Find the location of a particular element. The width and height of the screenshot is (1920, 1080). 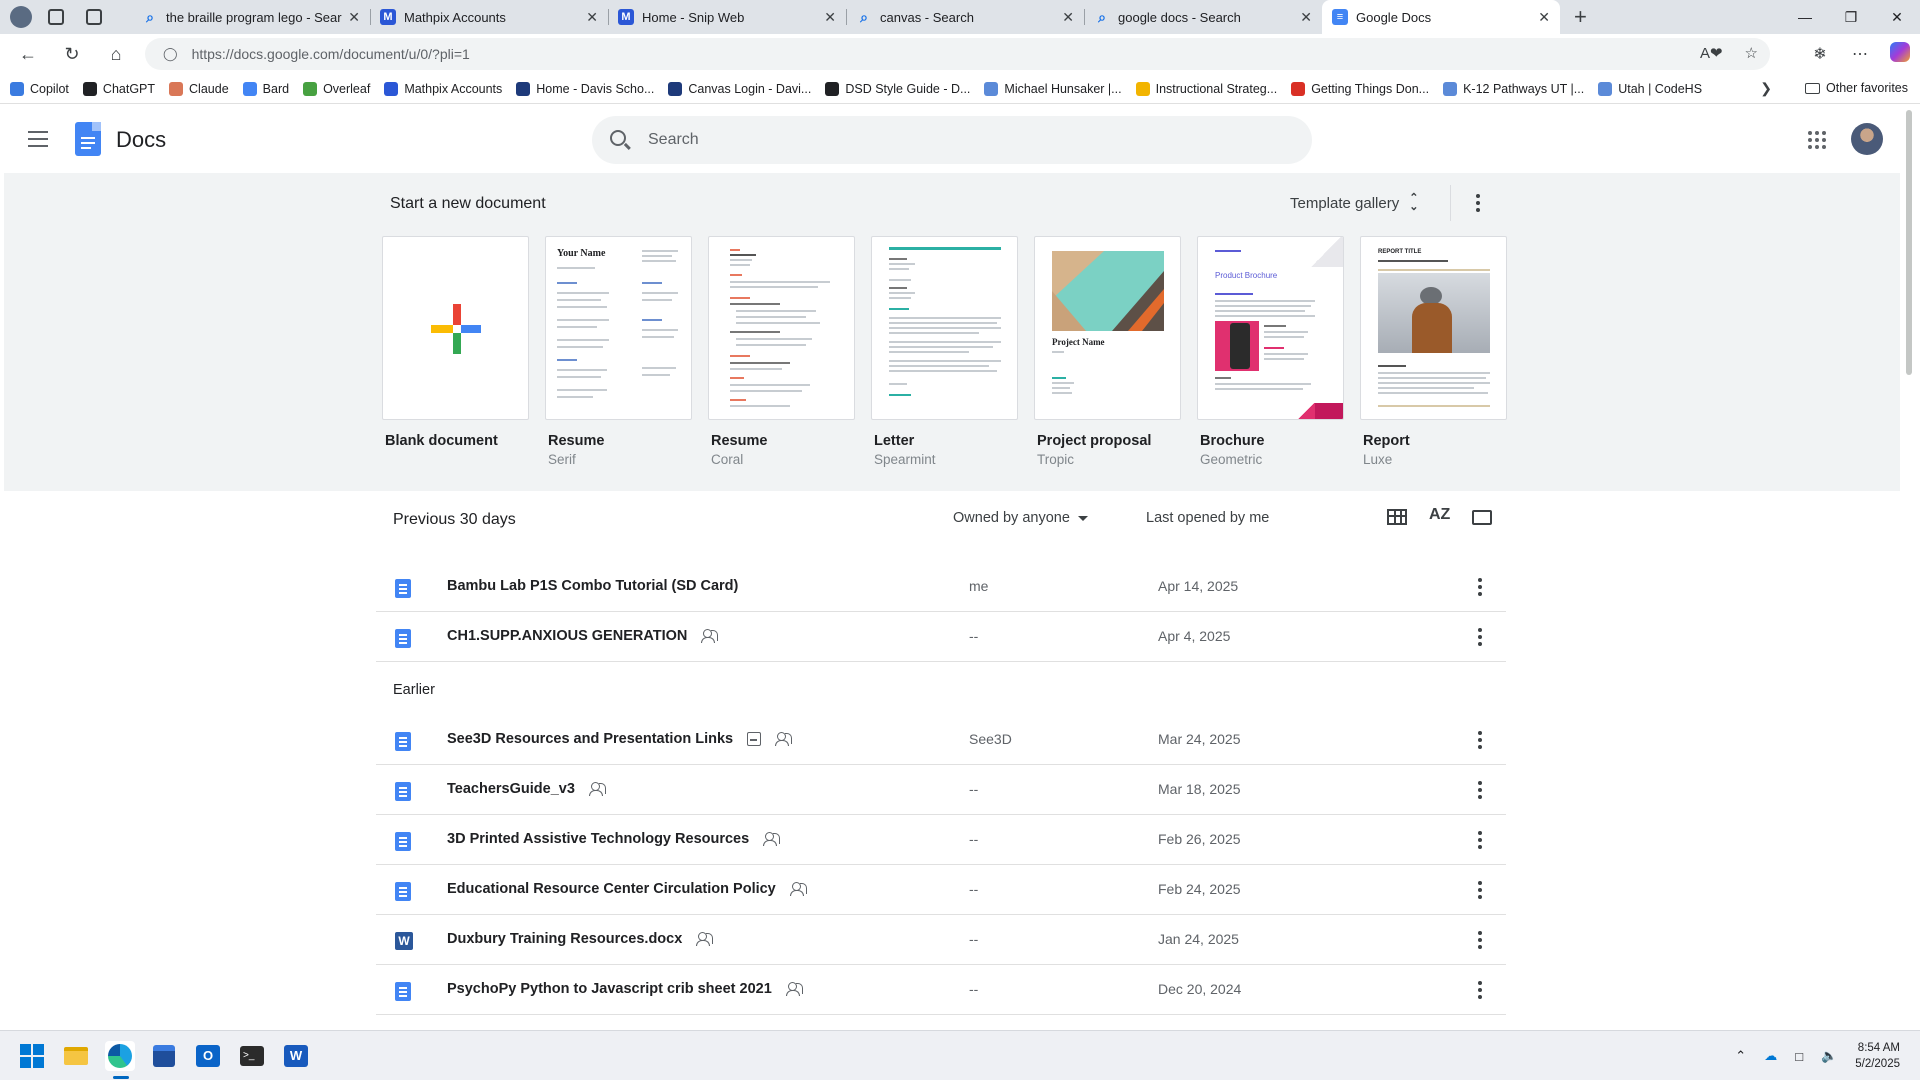

template-blank: Blank document is located at coordinates (455, 342).